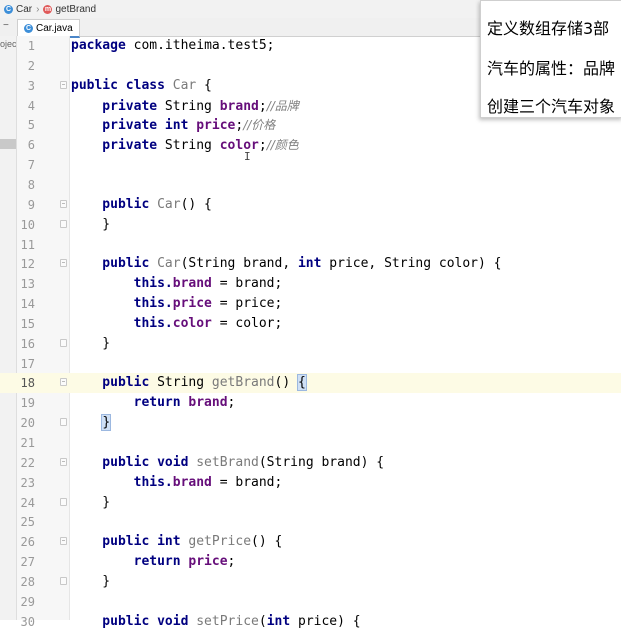 This screenshot has width=621, height=632. What do you see at coordinates (310, 622) in the screenshot?
I see `code-line: 30 public void setPrice(int price) {` at bounding box center [310, 622].